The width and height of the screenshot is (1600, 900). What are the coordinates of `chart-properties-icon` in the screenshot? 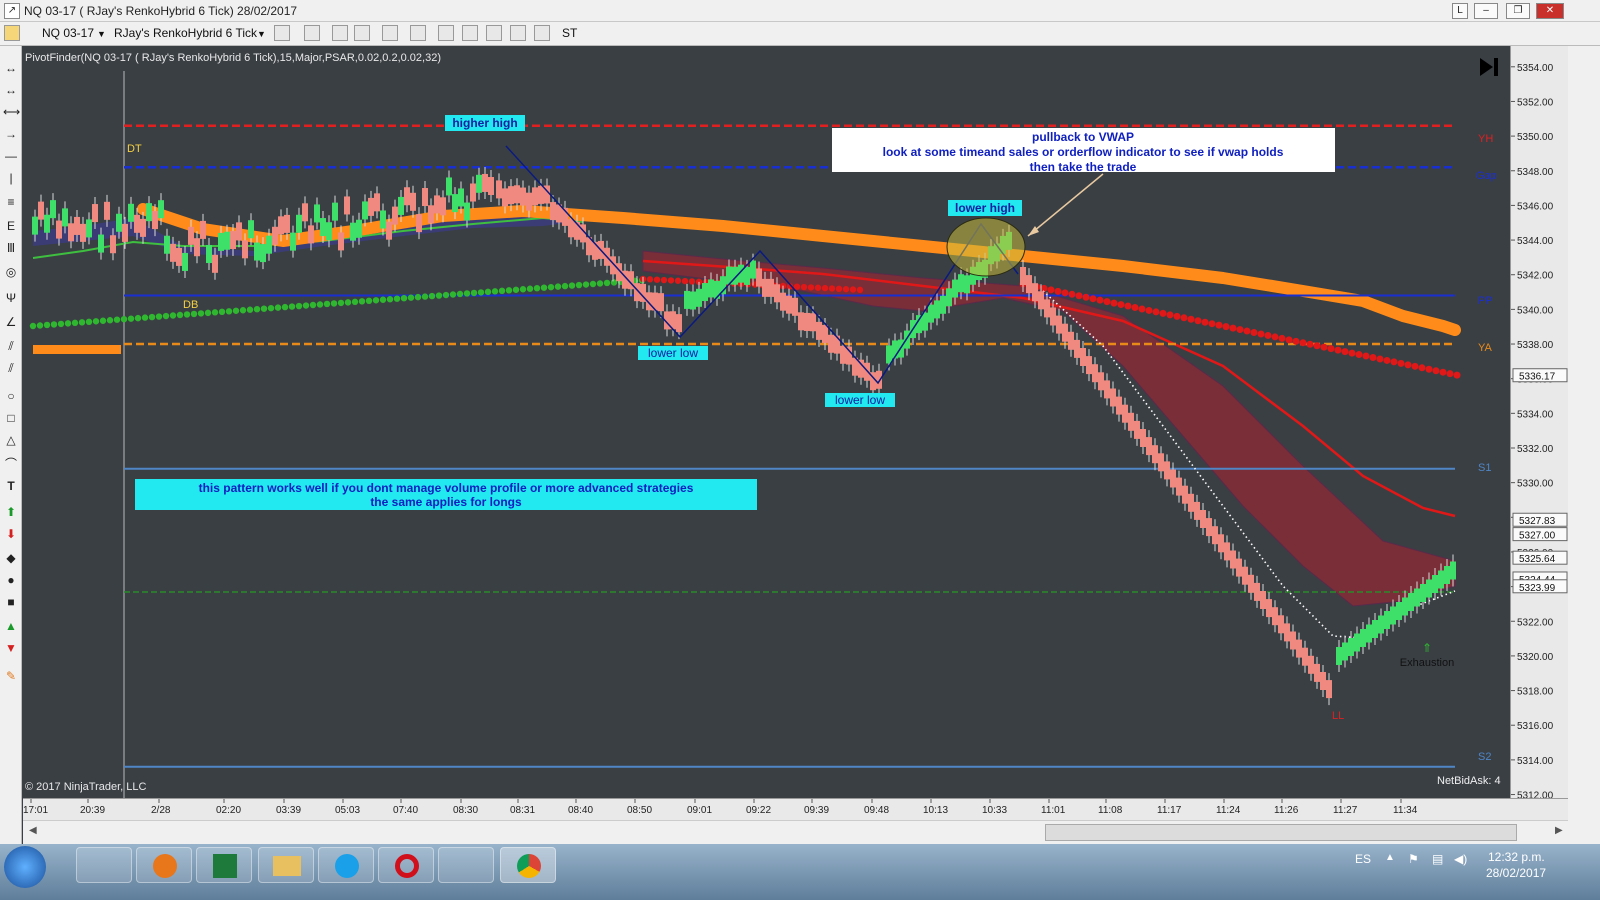 It's located at (12, 33).